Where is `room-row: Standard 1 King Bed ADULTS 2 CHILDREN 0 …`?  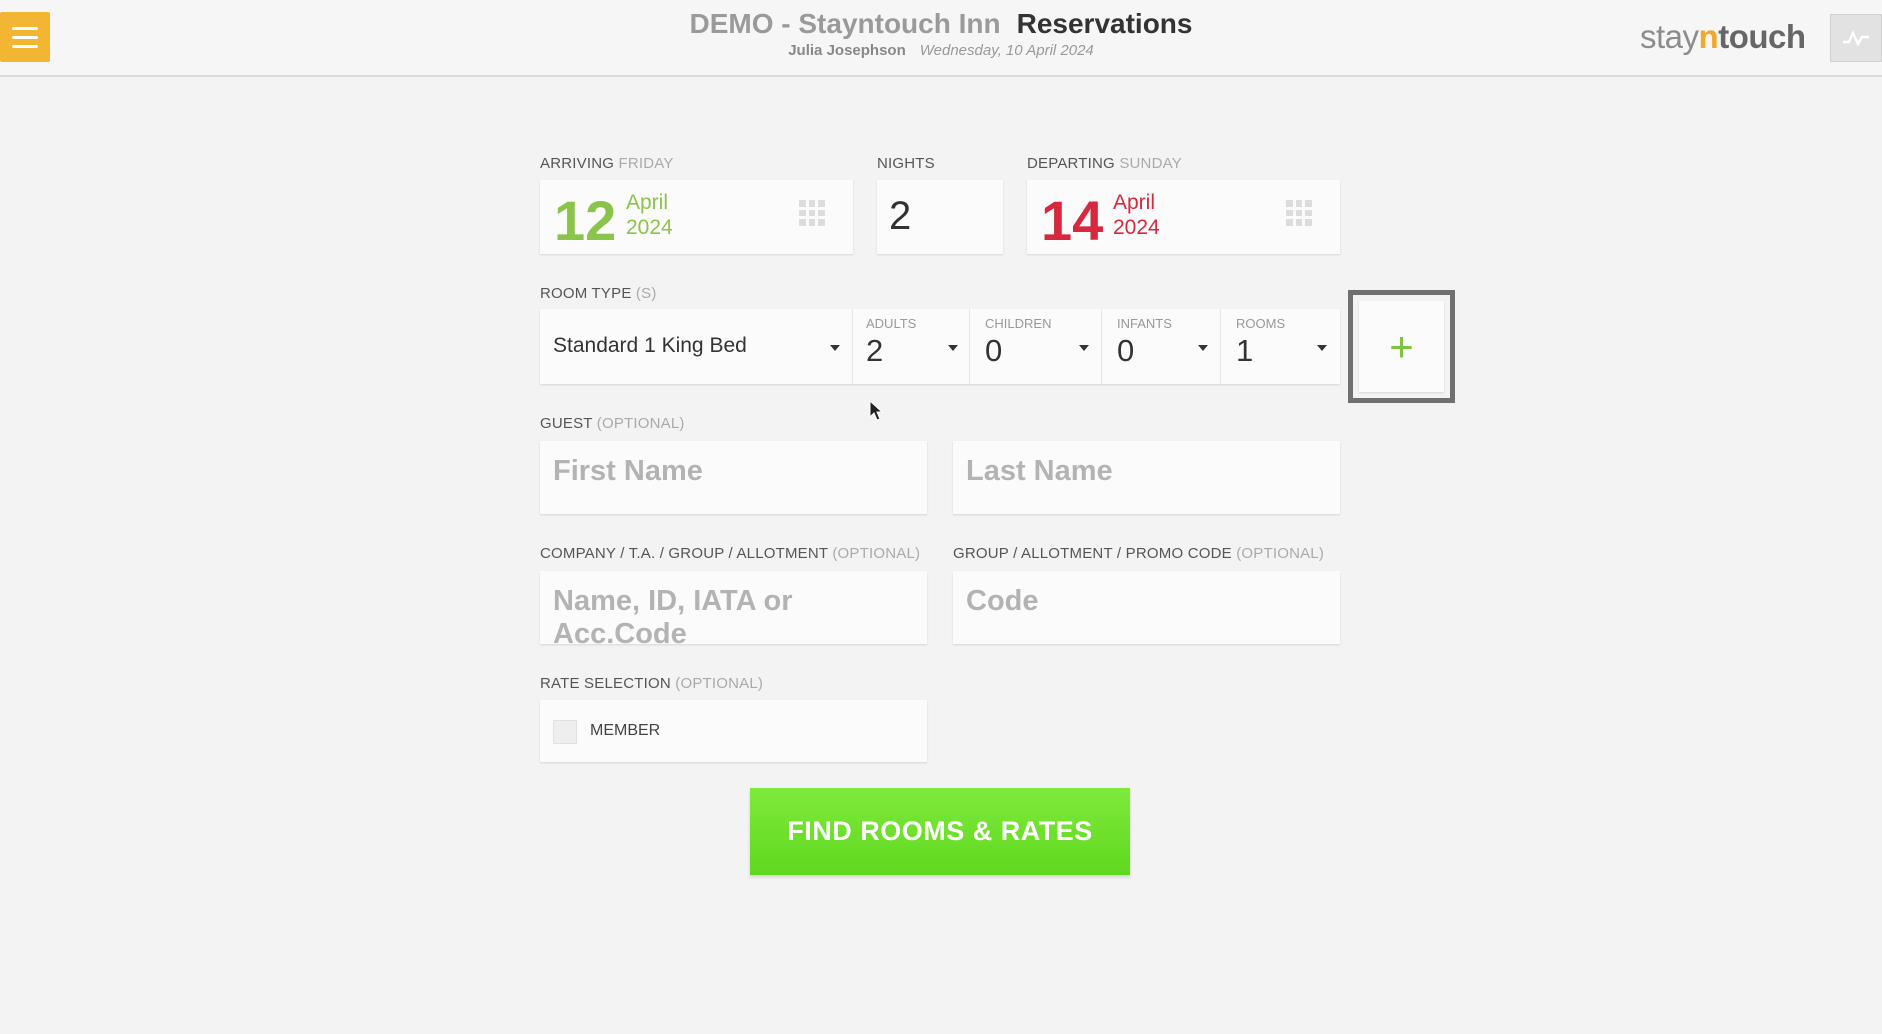
room-row: Standard 1 King Bed ADULTS 2 CHILDREN 0 … is located at coordinates (940, 346).